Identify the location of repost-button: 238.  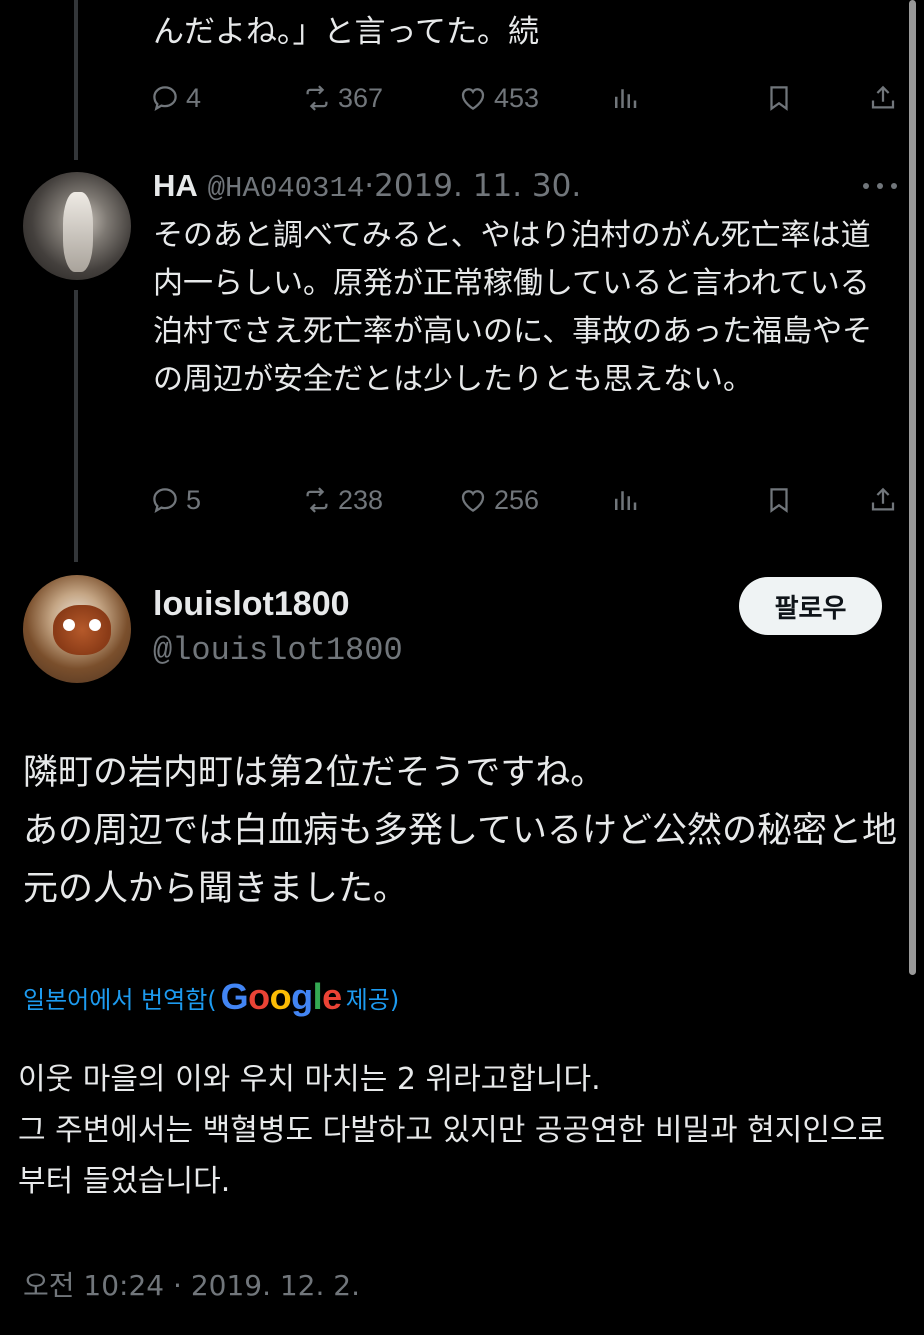
(342, 500).